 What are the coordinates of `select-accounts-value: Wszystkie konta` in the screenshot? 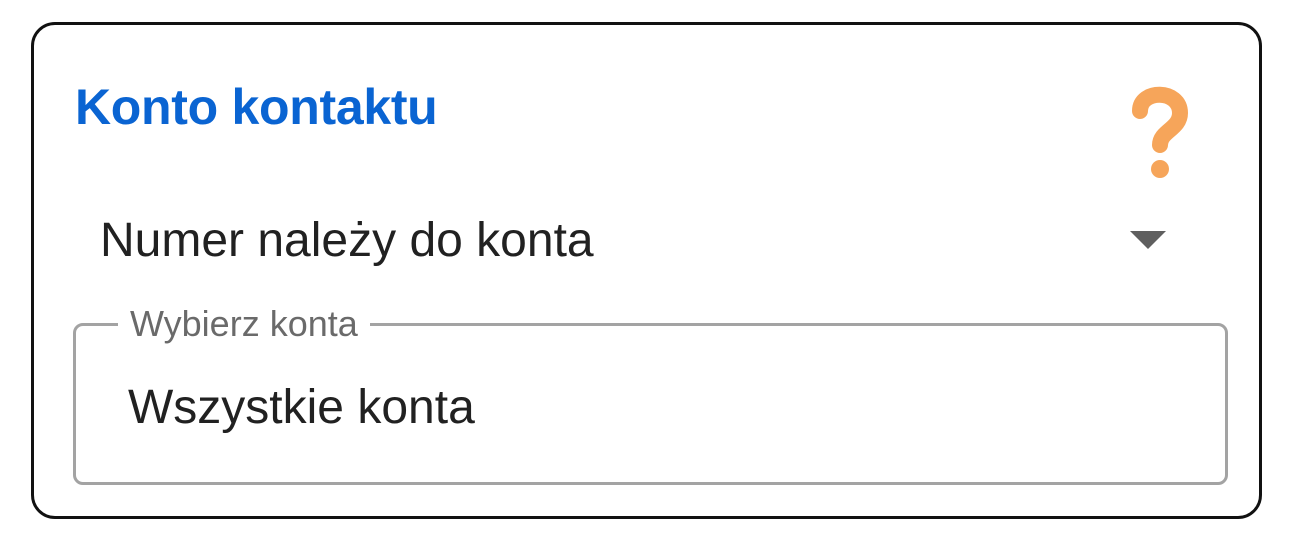 It's located at (301, 407).